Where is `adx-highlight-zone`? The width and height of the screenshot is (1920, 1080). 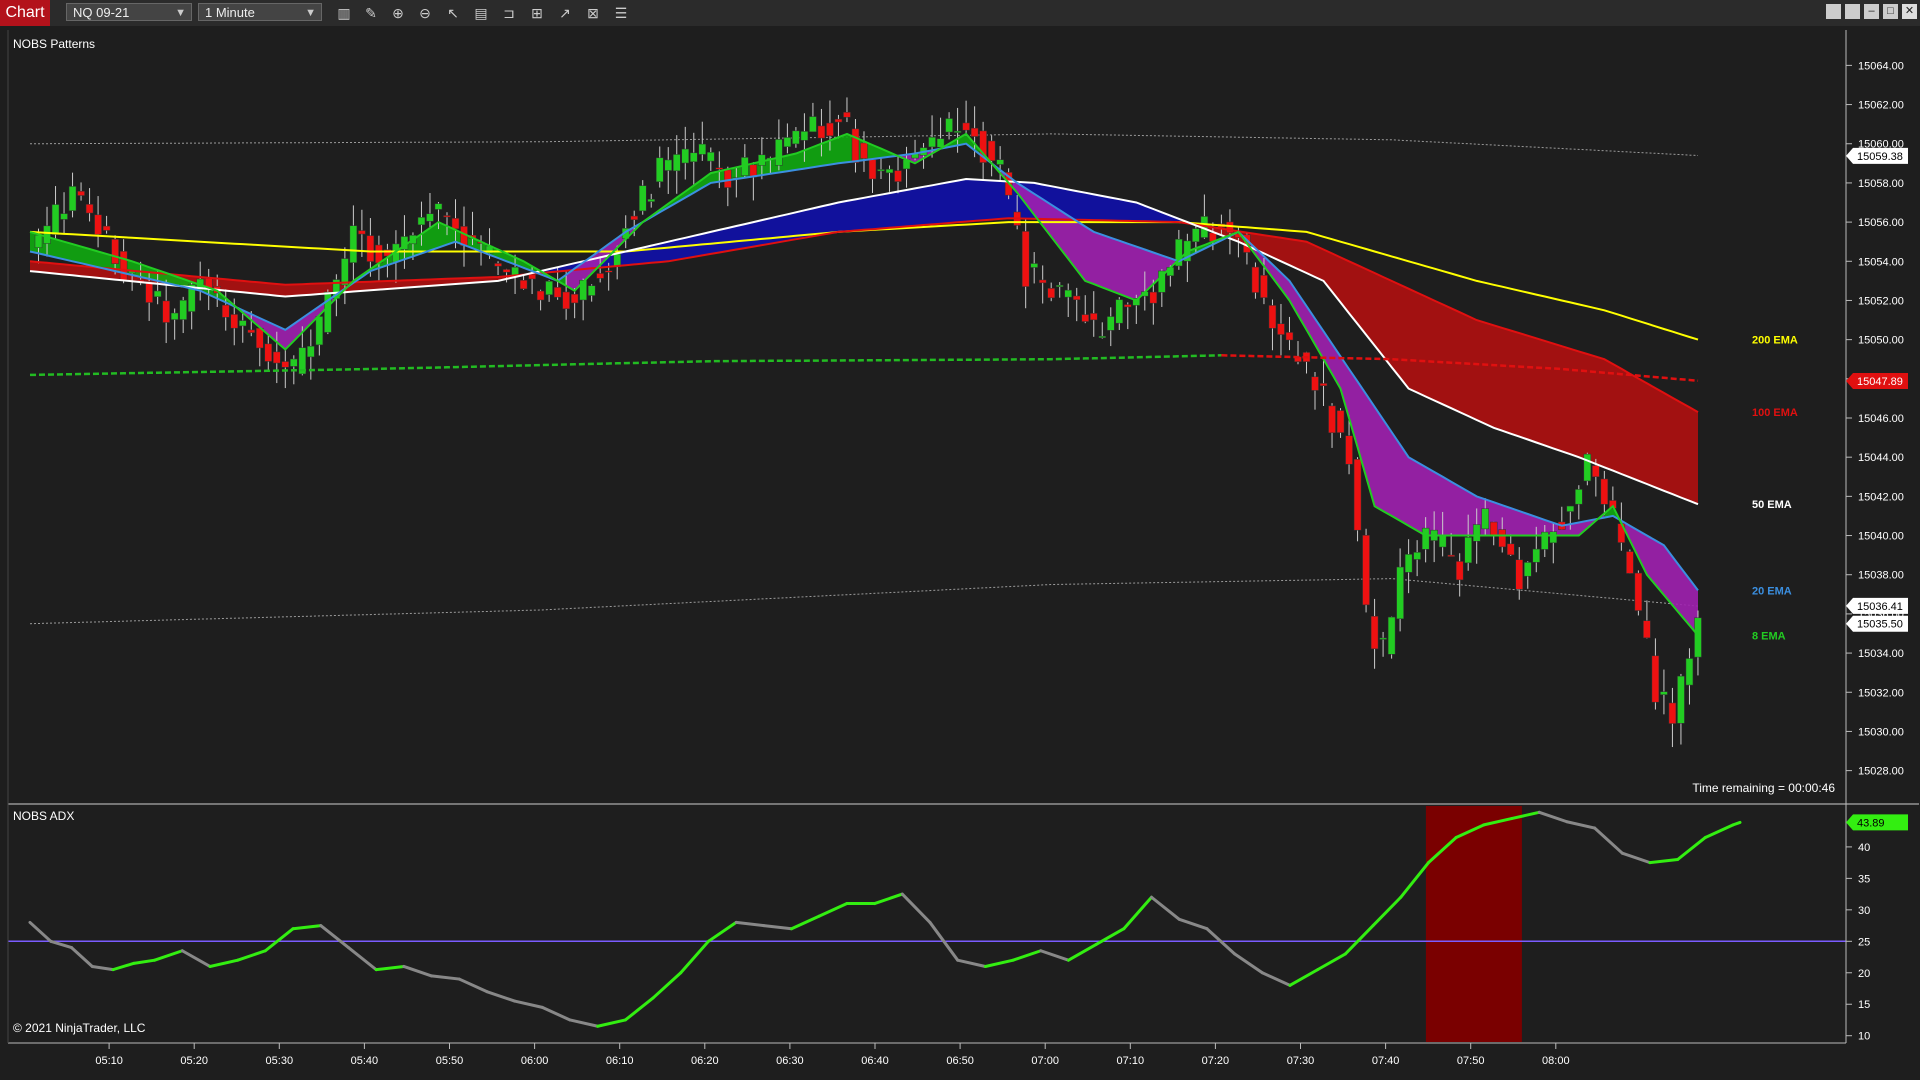
adx-highlight-zone is located at coordinates (1473, 924).